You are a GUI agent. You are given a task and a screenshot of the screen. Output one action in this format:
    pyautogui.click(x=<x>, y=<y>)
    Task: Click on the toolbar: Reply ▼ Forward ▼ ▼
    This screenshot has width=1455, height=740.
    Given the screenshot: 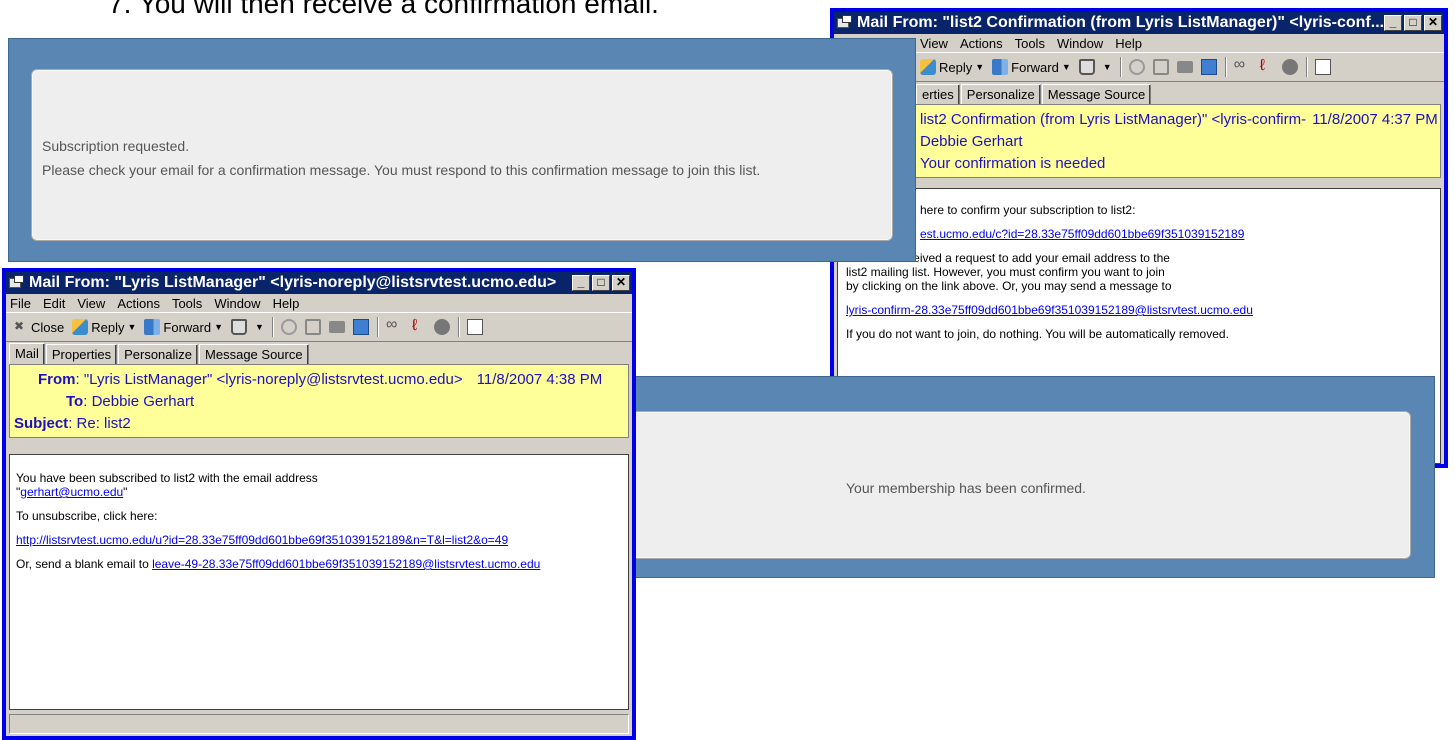 What is the action you would take?
    pyautogui.click(x=1139, y=67)
    